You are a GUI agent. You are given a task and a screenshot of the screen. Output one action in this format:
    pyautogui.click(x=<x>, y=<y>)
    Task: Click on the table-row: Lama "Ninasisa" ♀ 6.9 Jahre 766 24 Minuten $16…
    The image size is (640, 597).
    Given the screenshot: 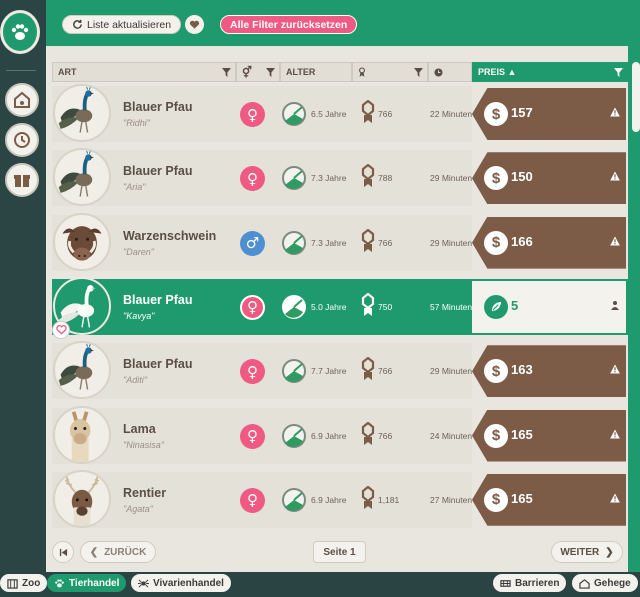 What is the action you would take?
    pyautogui.click(x=340, y=435)
    